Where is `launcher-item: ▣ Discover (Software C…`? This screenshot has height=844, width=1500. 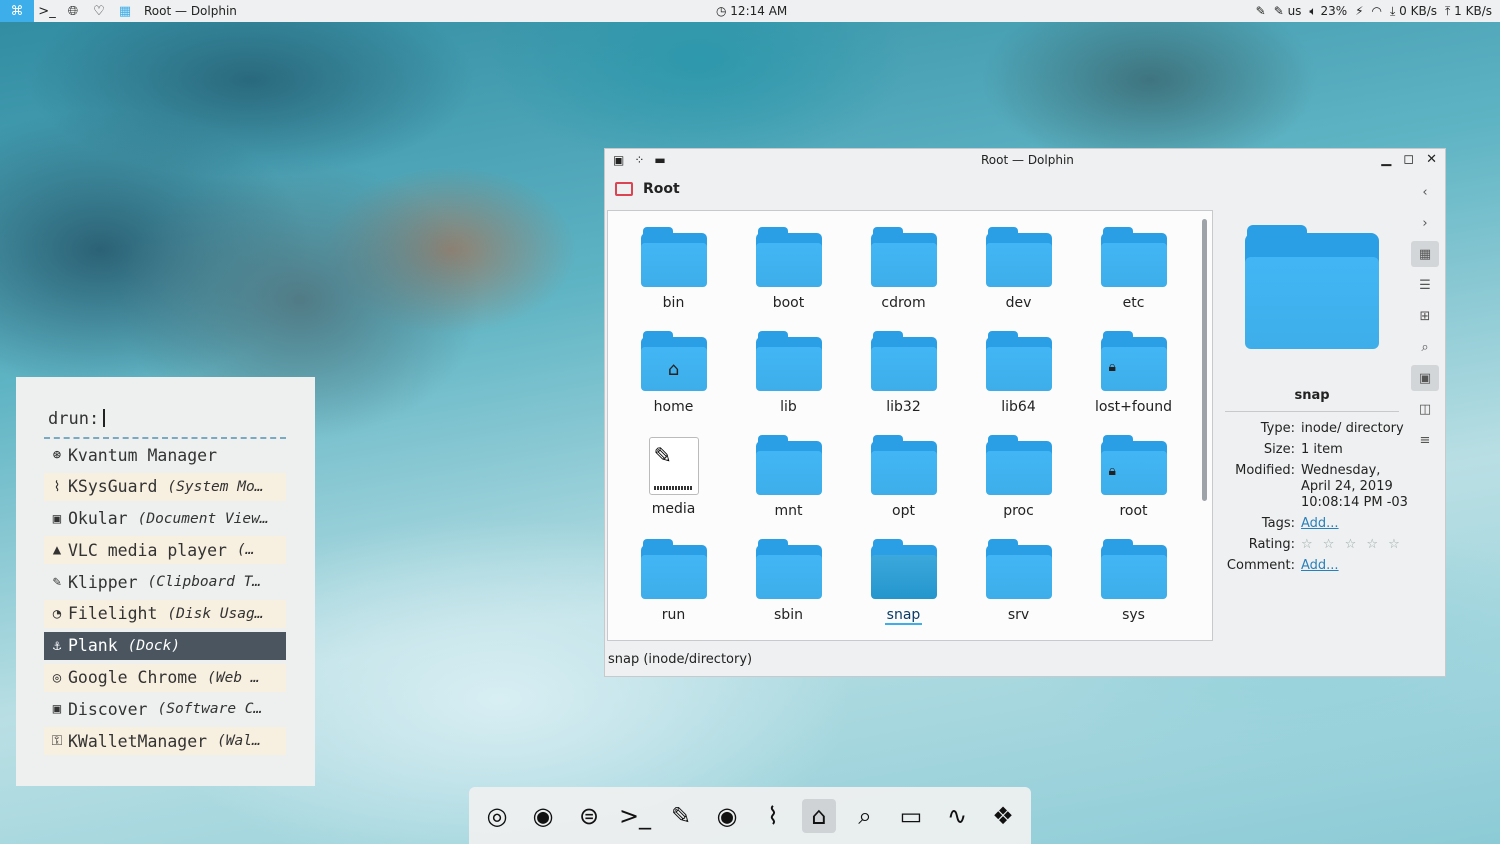
launcher-item: ▣ Discover (Software C… is located at coordinates (165, 709).